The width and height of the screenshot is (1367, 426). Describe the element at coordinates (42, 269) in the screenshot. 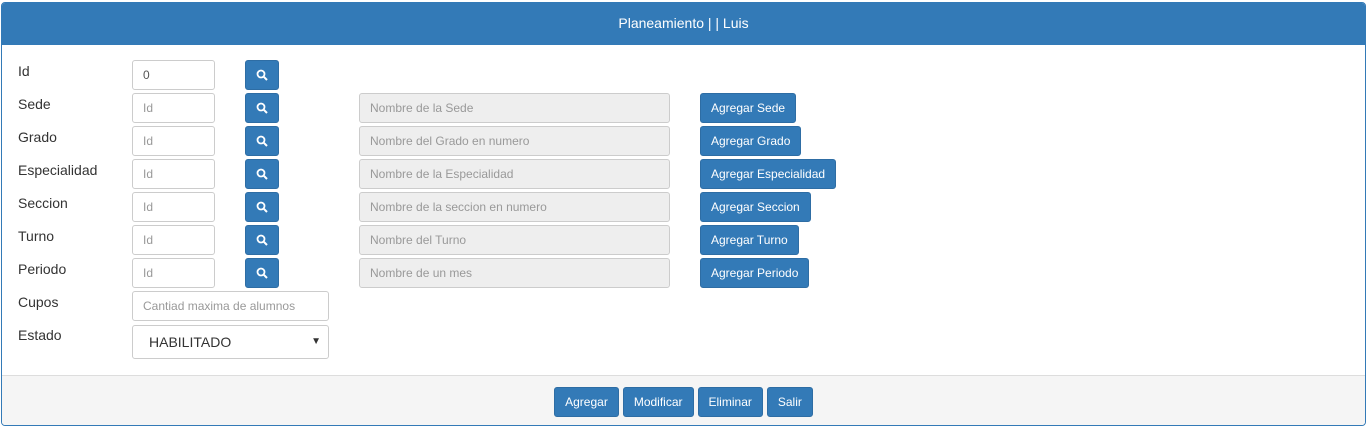

I see `periodo-label: Periodo` at that location.